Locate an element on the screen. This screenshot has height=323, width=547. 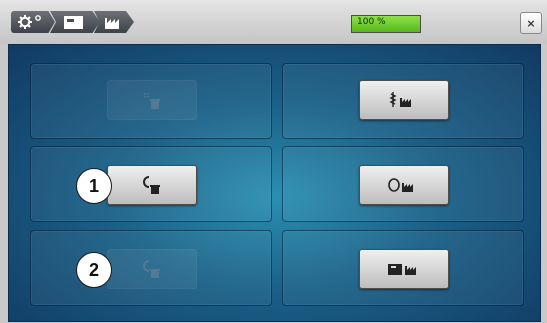
thread-loop-bobbin-icon is located at coordinates (151, 269).